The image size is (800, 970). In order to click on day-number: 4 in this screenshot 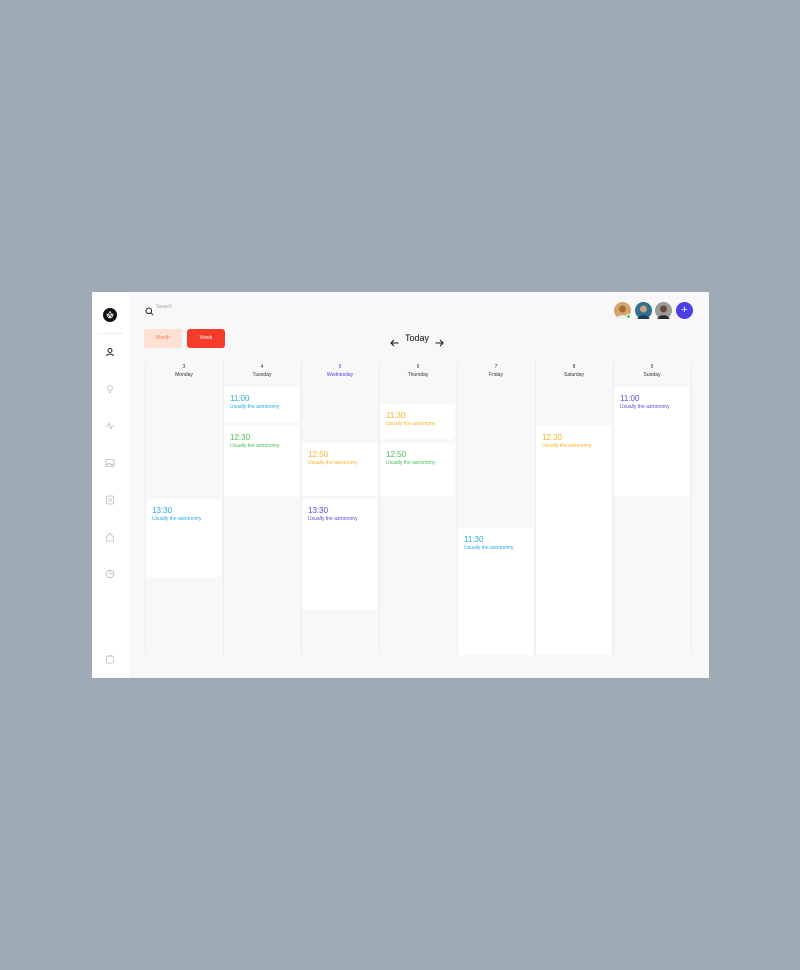, I will do `click(262, 367)`.